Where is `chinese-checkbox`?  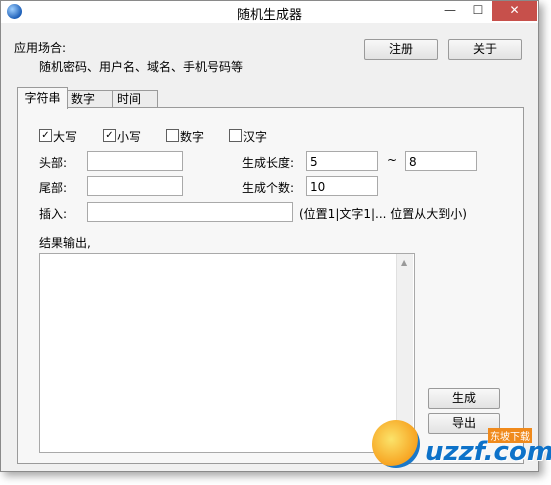
chinese-checkbox is located at coordinates (235, 135).